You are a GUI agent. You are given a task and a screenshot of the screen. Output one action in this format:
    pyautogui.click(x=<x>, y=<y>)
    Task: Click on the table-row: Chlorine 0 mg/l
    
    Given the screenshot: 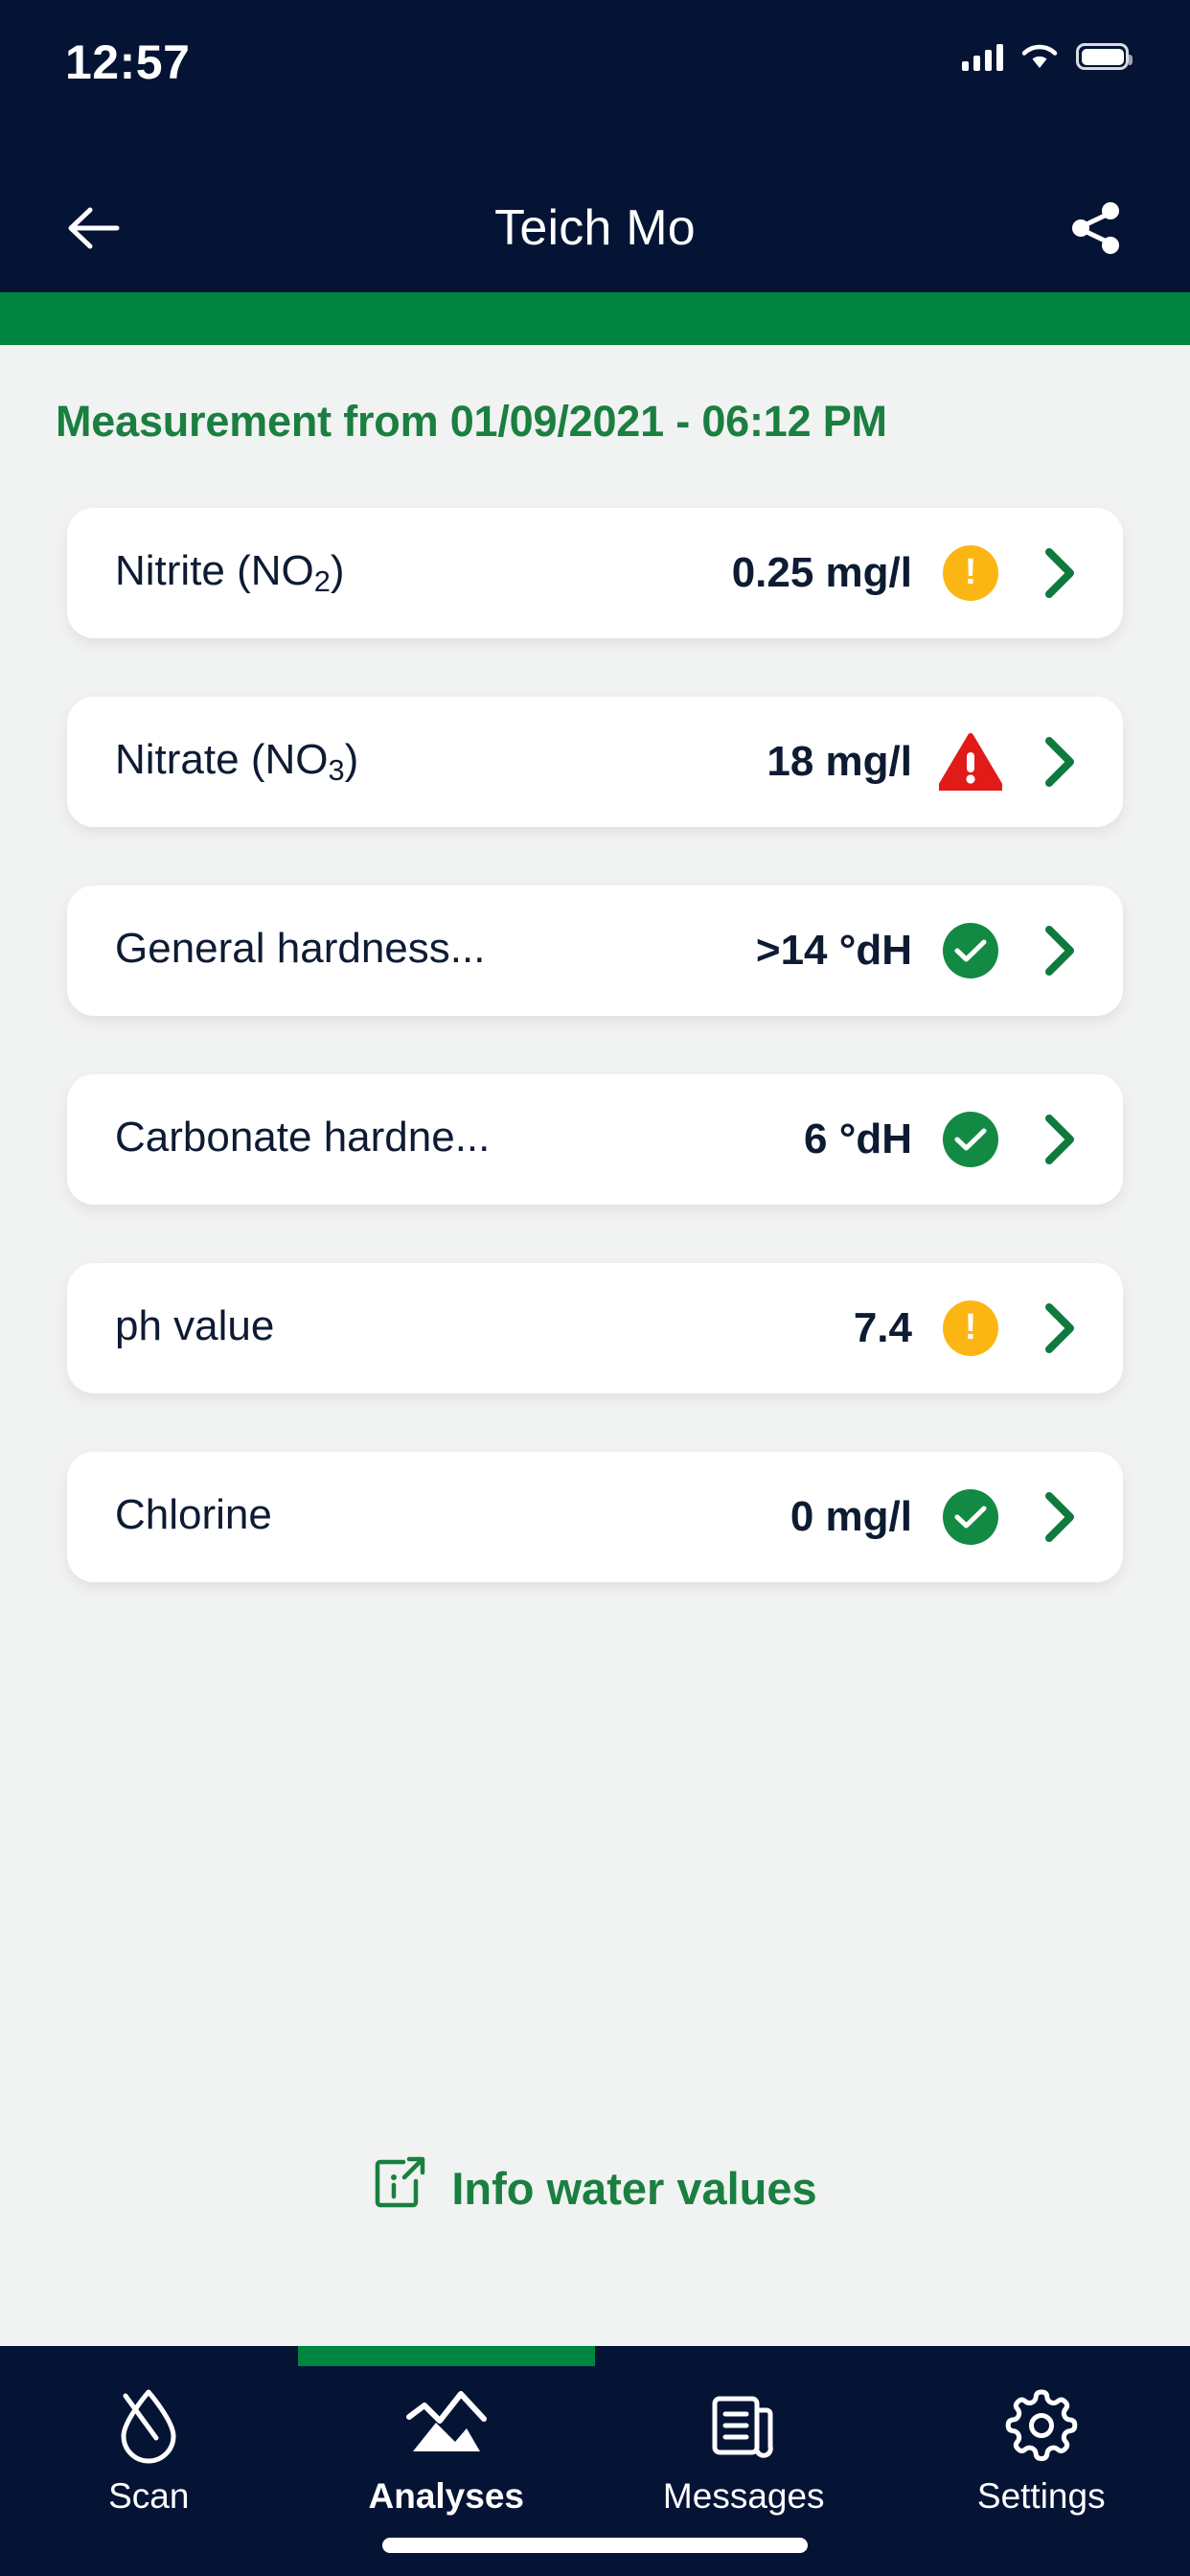 What is the action you would take?
    pyautogui.click(x=595, y=1517)
    